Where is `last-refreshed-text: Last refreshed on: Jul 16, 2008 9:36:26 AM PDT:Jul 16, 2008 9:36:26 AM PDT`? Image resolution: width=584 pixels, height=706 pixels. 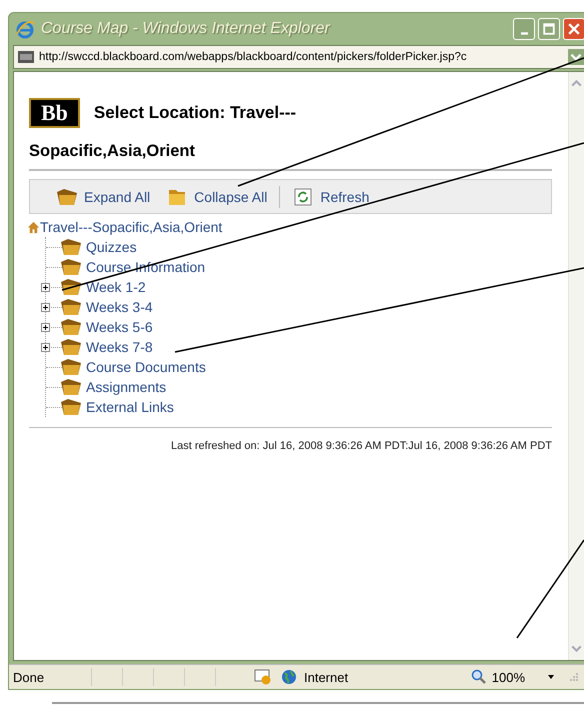
last-refreshed-text: Last refreshed on: Jul 16, 2008 9:36:26 AM PDT:Jul 16, 2008 9:36:26 AM PDT is located at coordinates (361, 446).